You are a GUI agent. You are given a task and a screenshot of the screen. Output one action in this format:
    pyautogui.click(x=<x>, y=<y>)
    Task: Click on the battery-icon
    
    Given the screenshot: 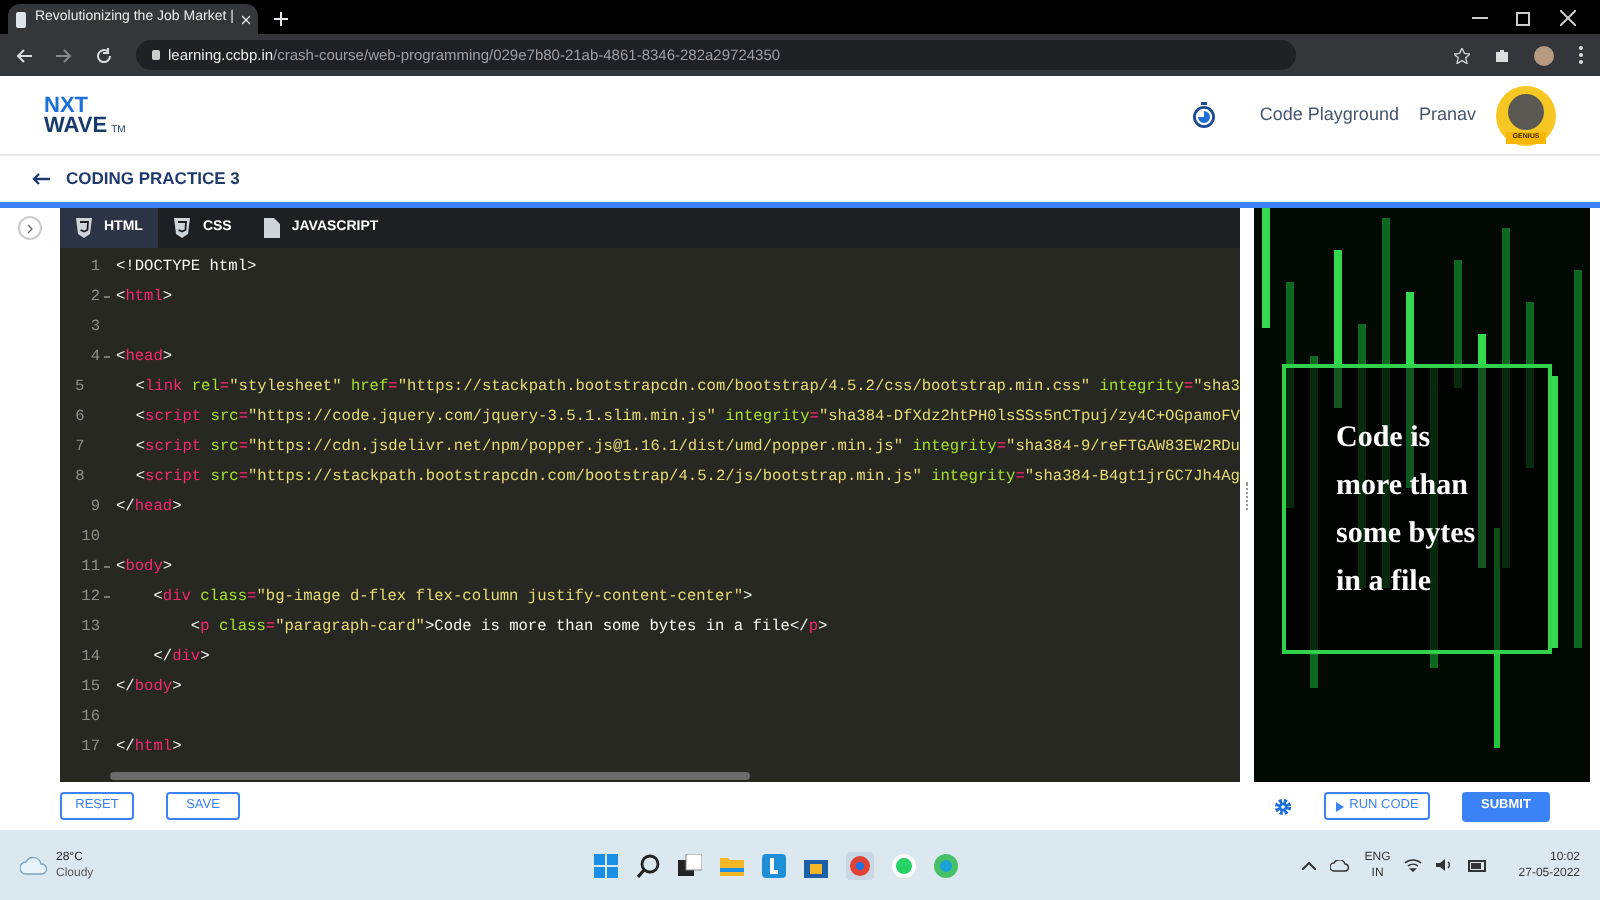 What is the action you would take?
    pyautogui.click(x=1478, y=865)
    